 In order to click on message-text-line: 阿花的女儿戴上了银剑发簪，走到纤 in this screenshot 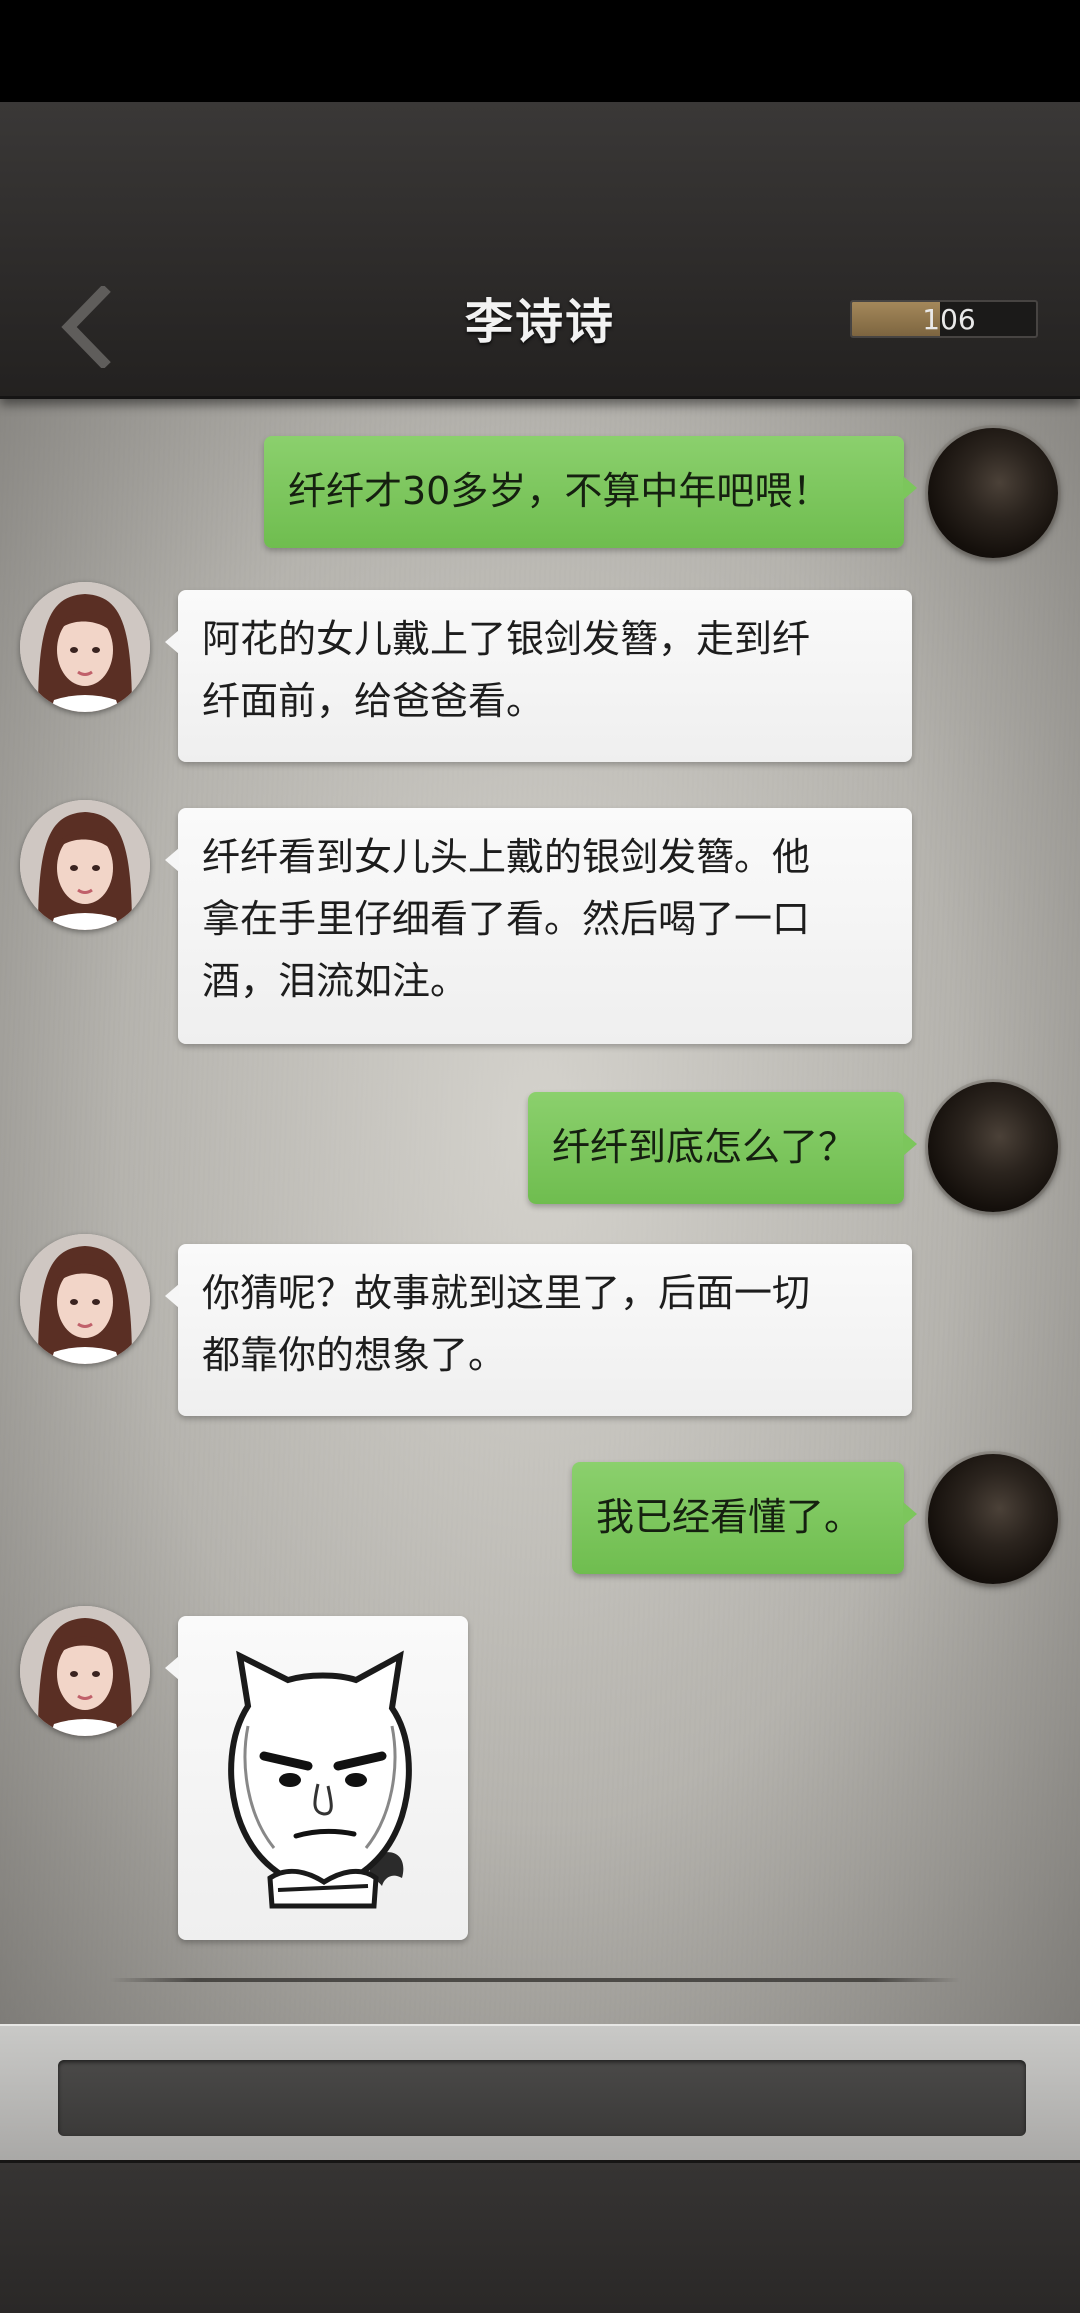, I will do `click(506, 639)`.